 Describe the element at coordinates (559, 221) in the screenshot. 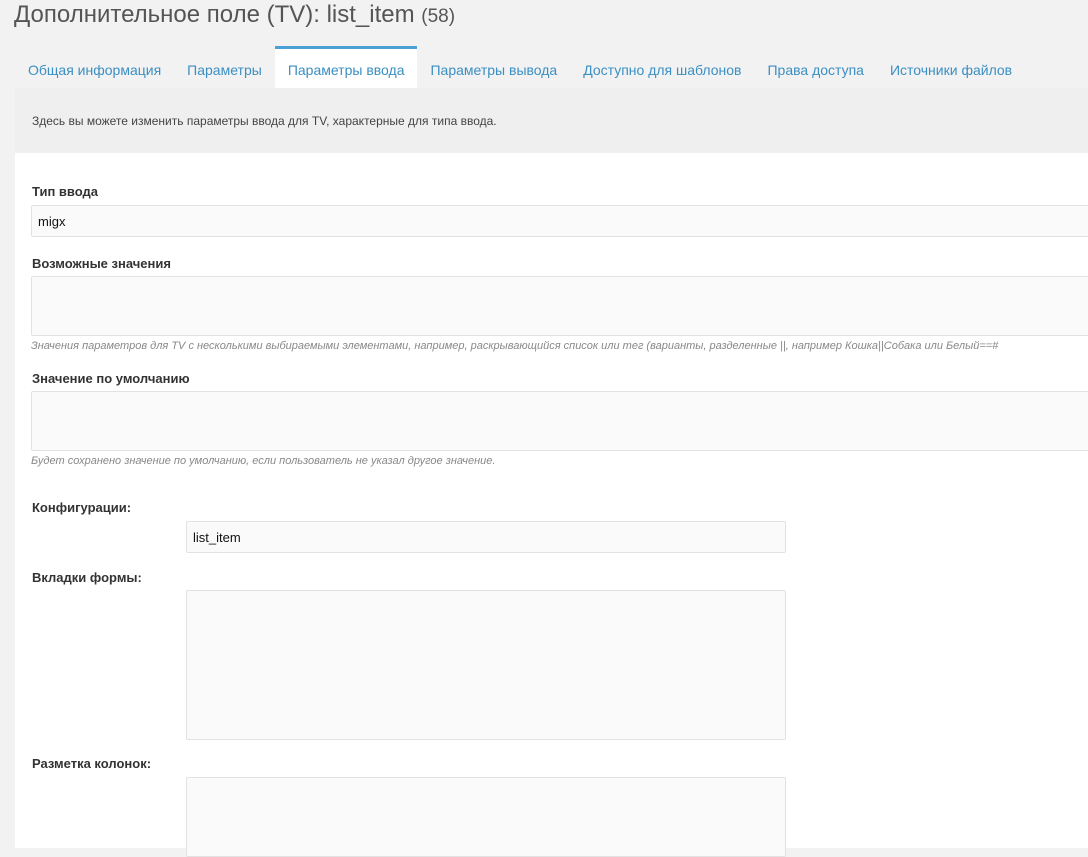

I see `input-type-select: migx` at that location.